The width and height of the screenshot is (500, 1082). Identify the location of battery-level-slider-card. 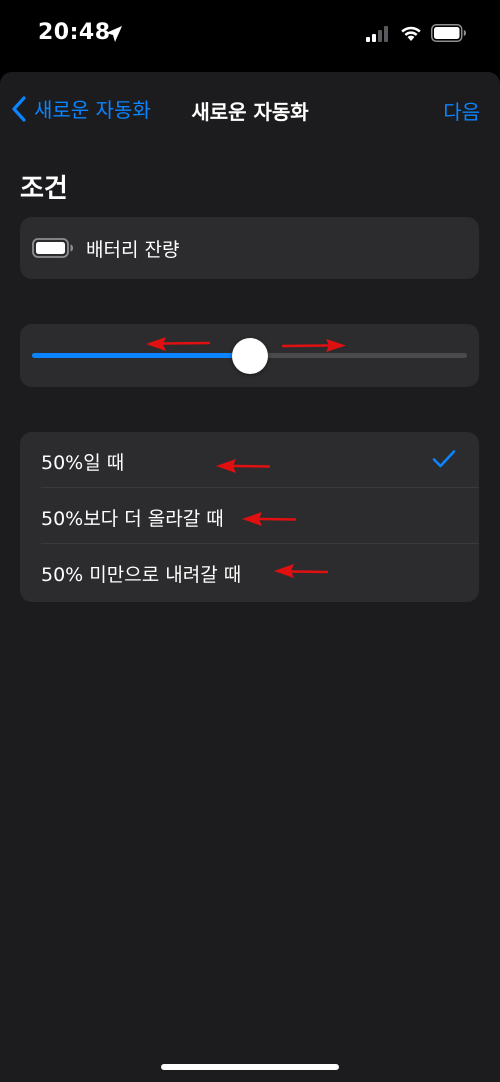
(249, 355).